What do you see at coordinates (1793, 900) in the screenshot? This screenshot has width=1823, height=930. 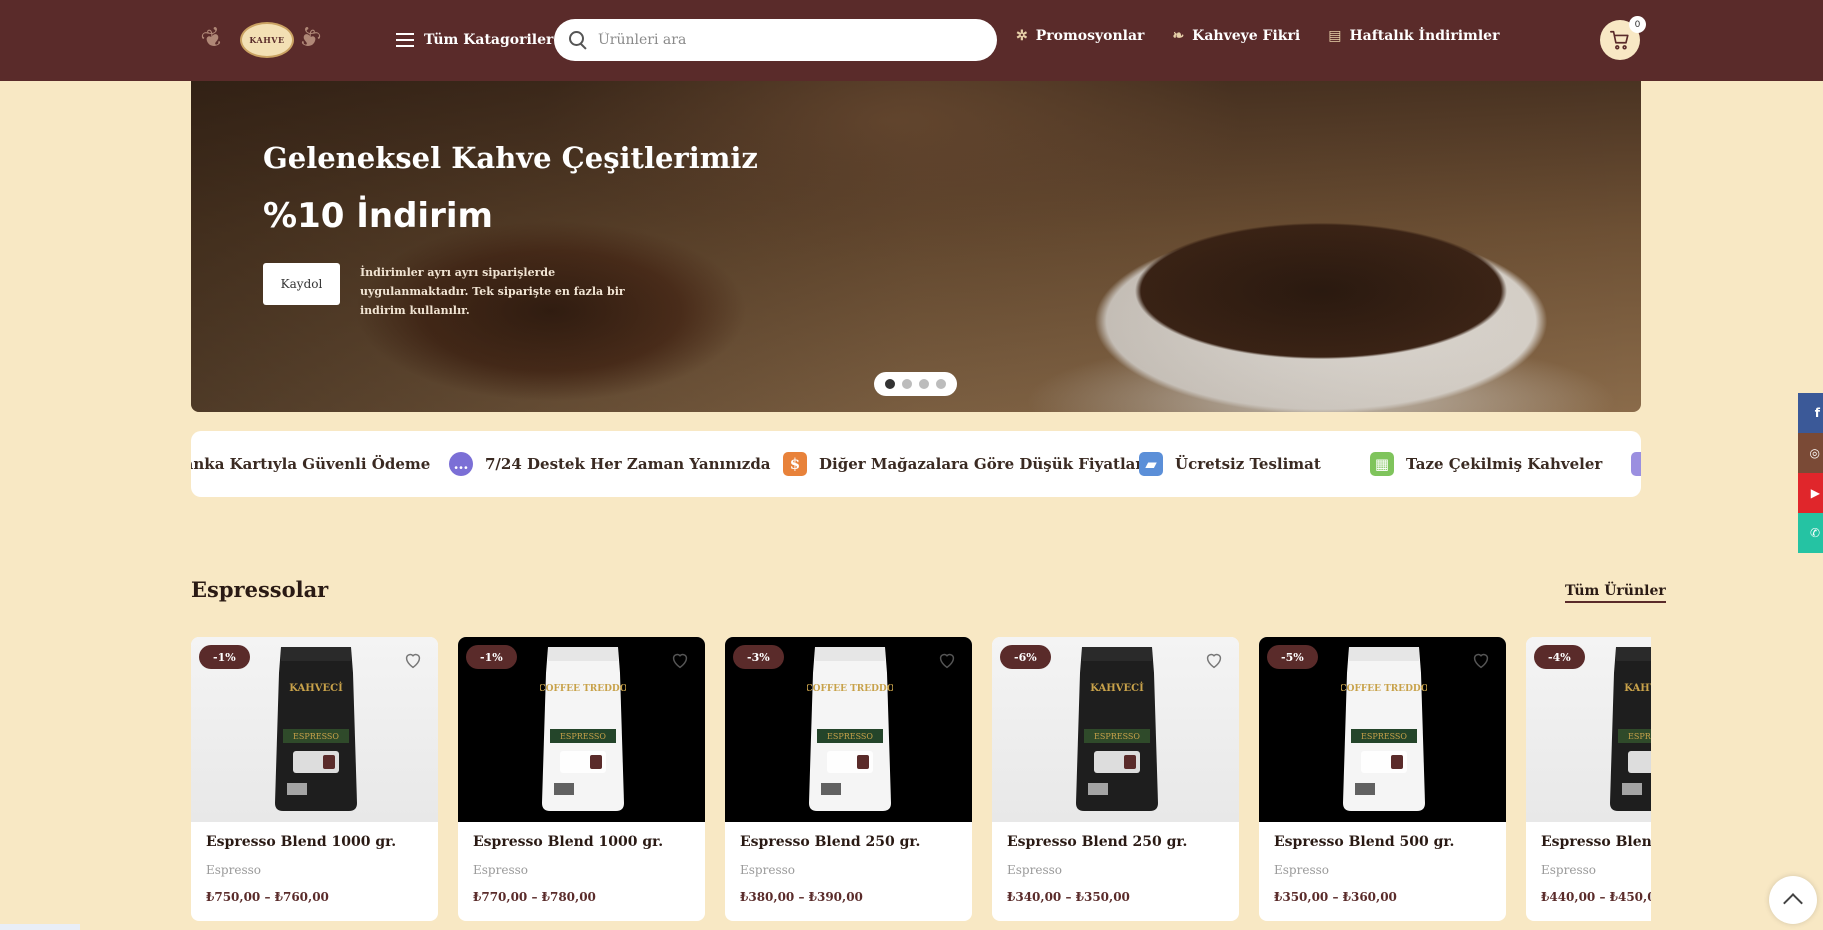 I see `back-to-top-button` at bounding box center [1793, 900].